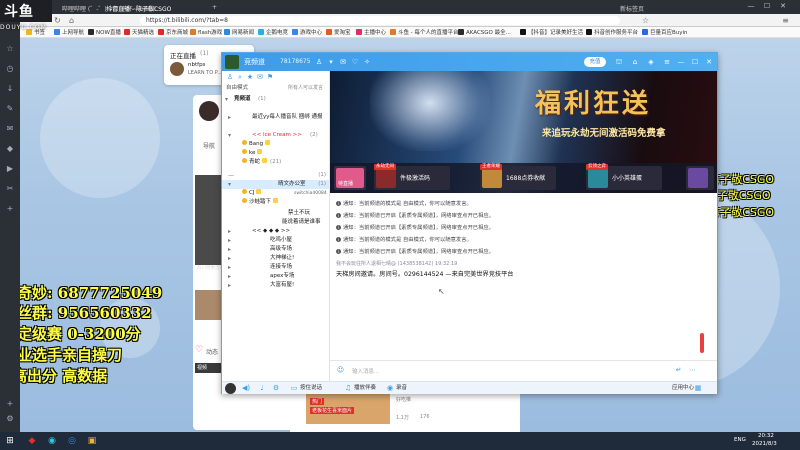 The width and height of the screenshot is (800, 450). What do you see at coordinates (10, 441) in the screenshot?
I see `windows-start-icon: ⊞` at bounding box center [10, 441].